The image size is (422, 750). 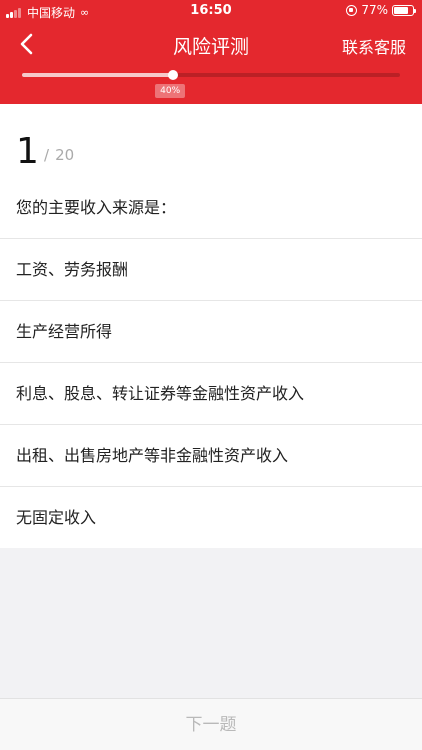 I want to click on status-right: 77%, so click(x=381, y=10).